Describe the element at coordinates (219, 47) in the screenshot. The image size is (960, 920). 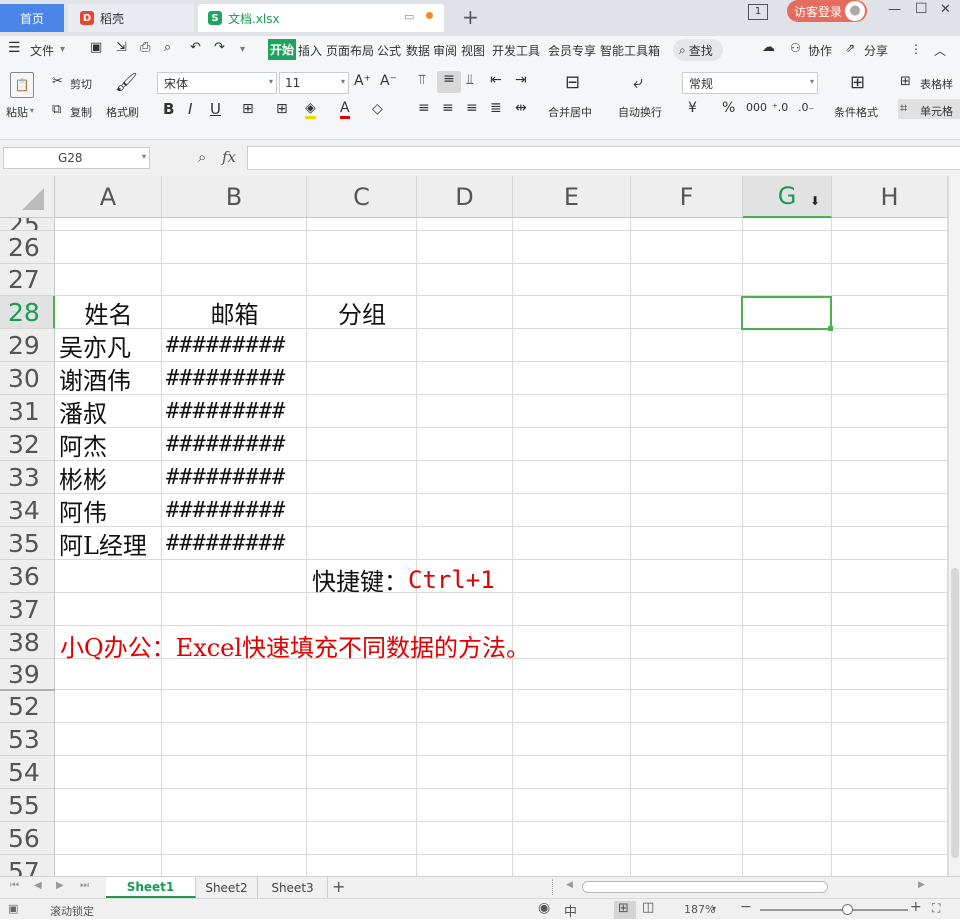
I see `redo-icon: ↷` at that location.